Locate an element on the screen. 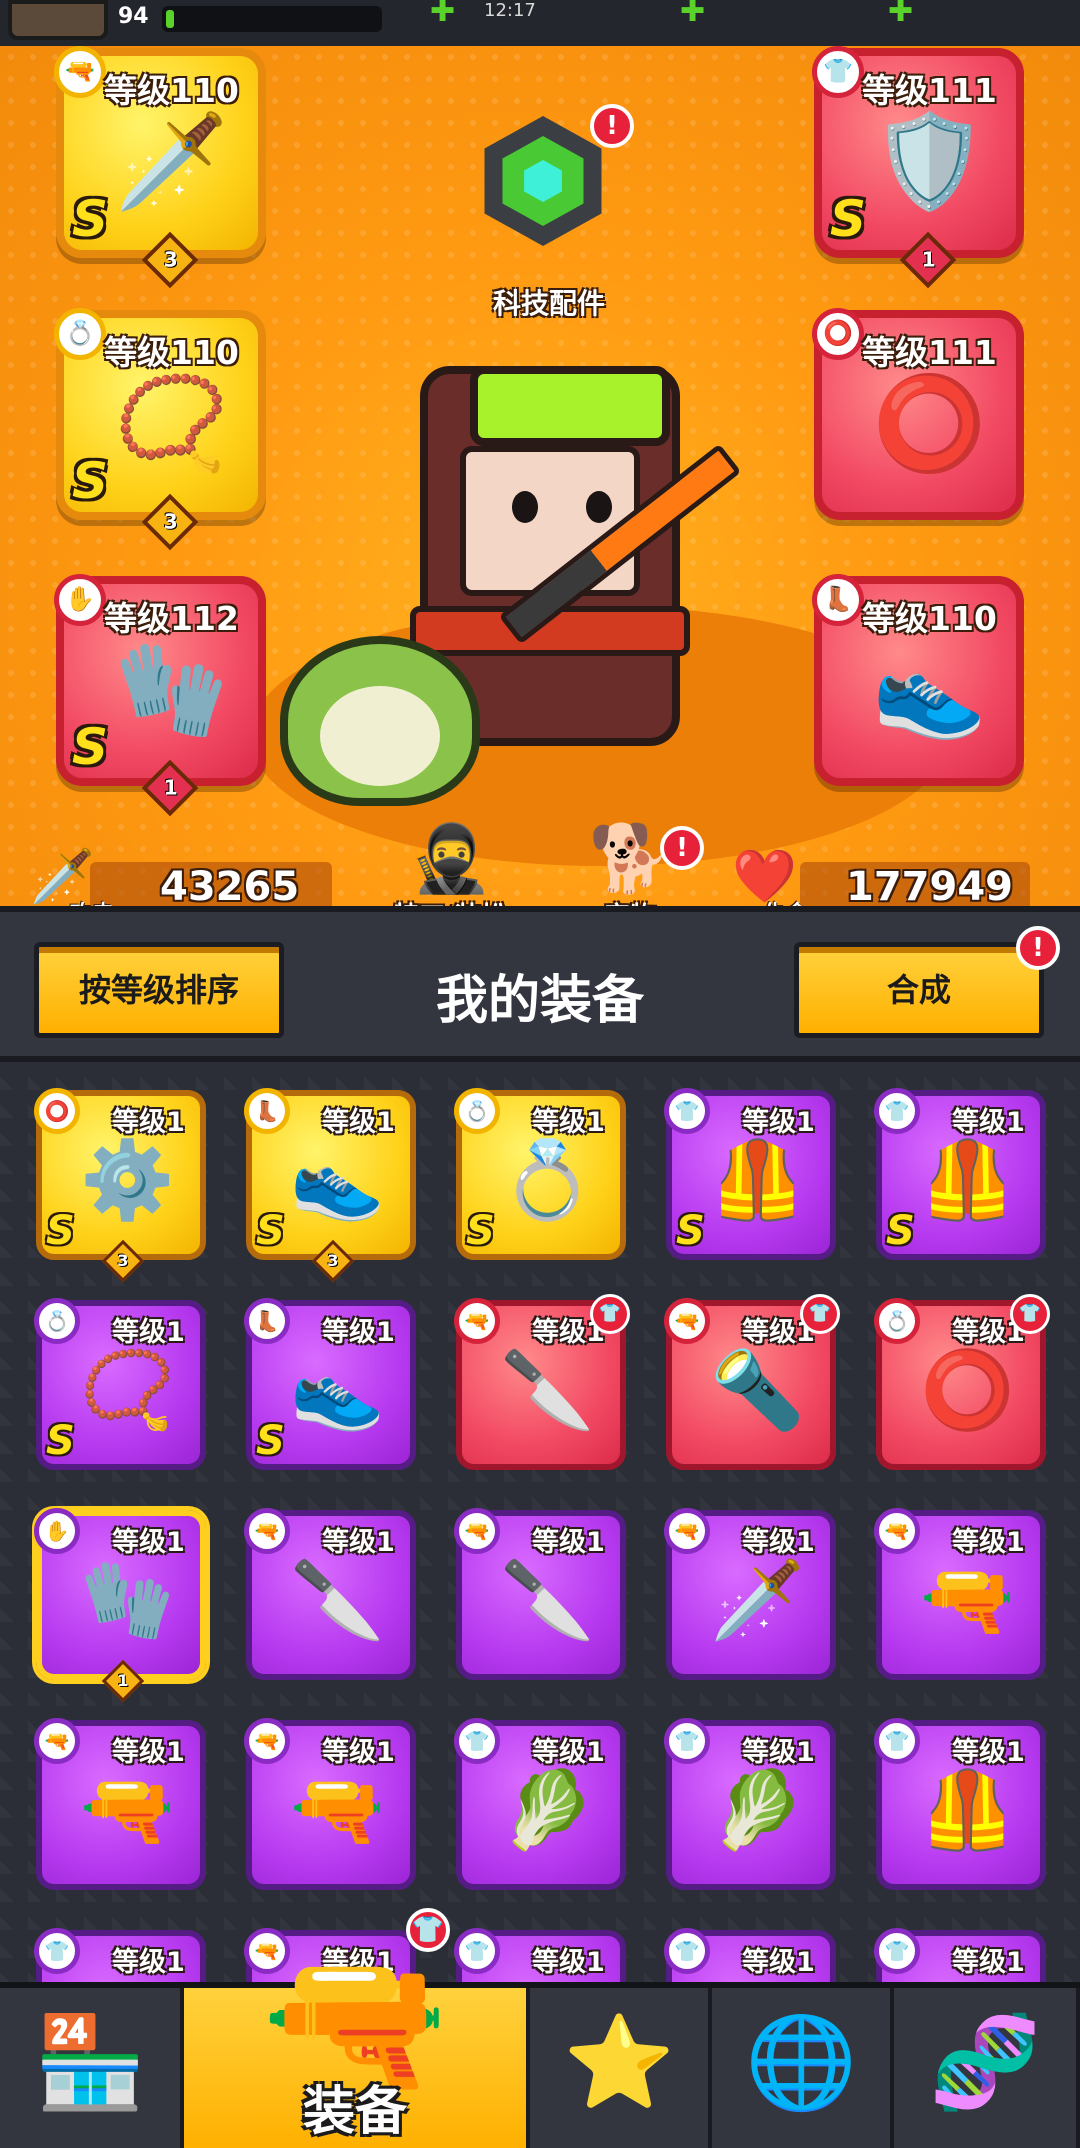  nav-events: 🌐 is located at coordinates (803, 2068).